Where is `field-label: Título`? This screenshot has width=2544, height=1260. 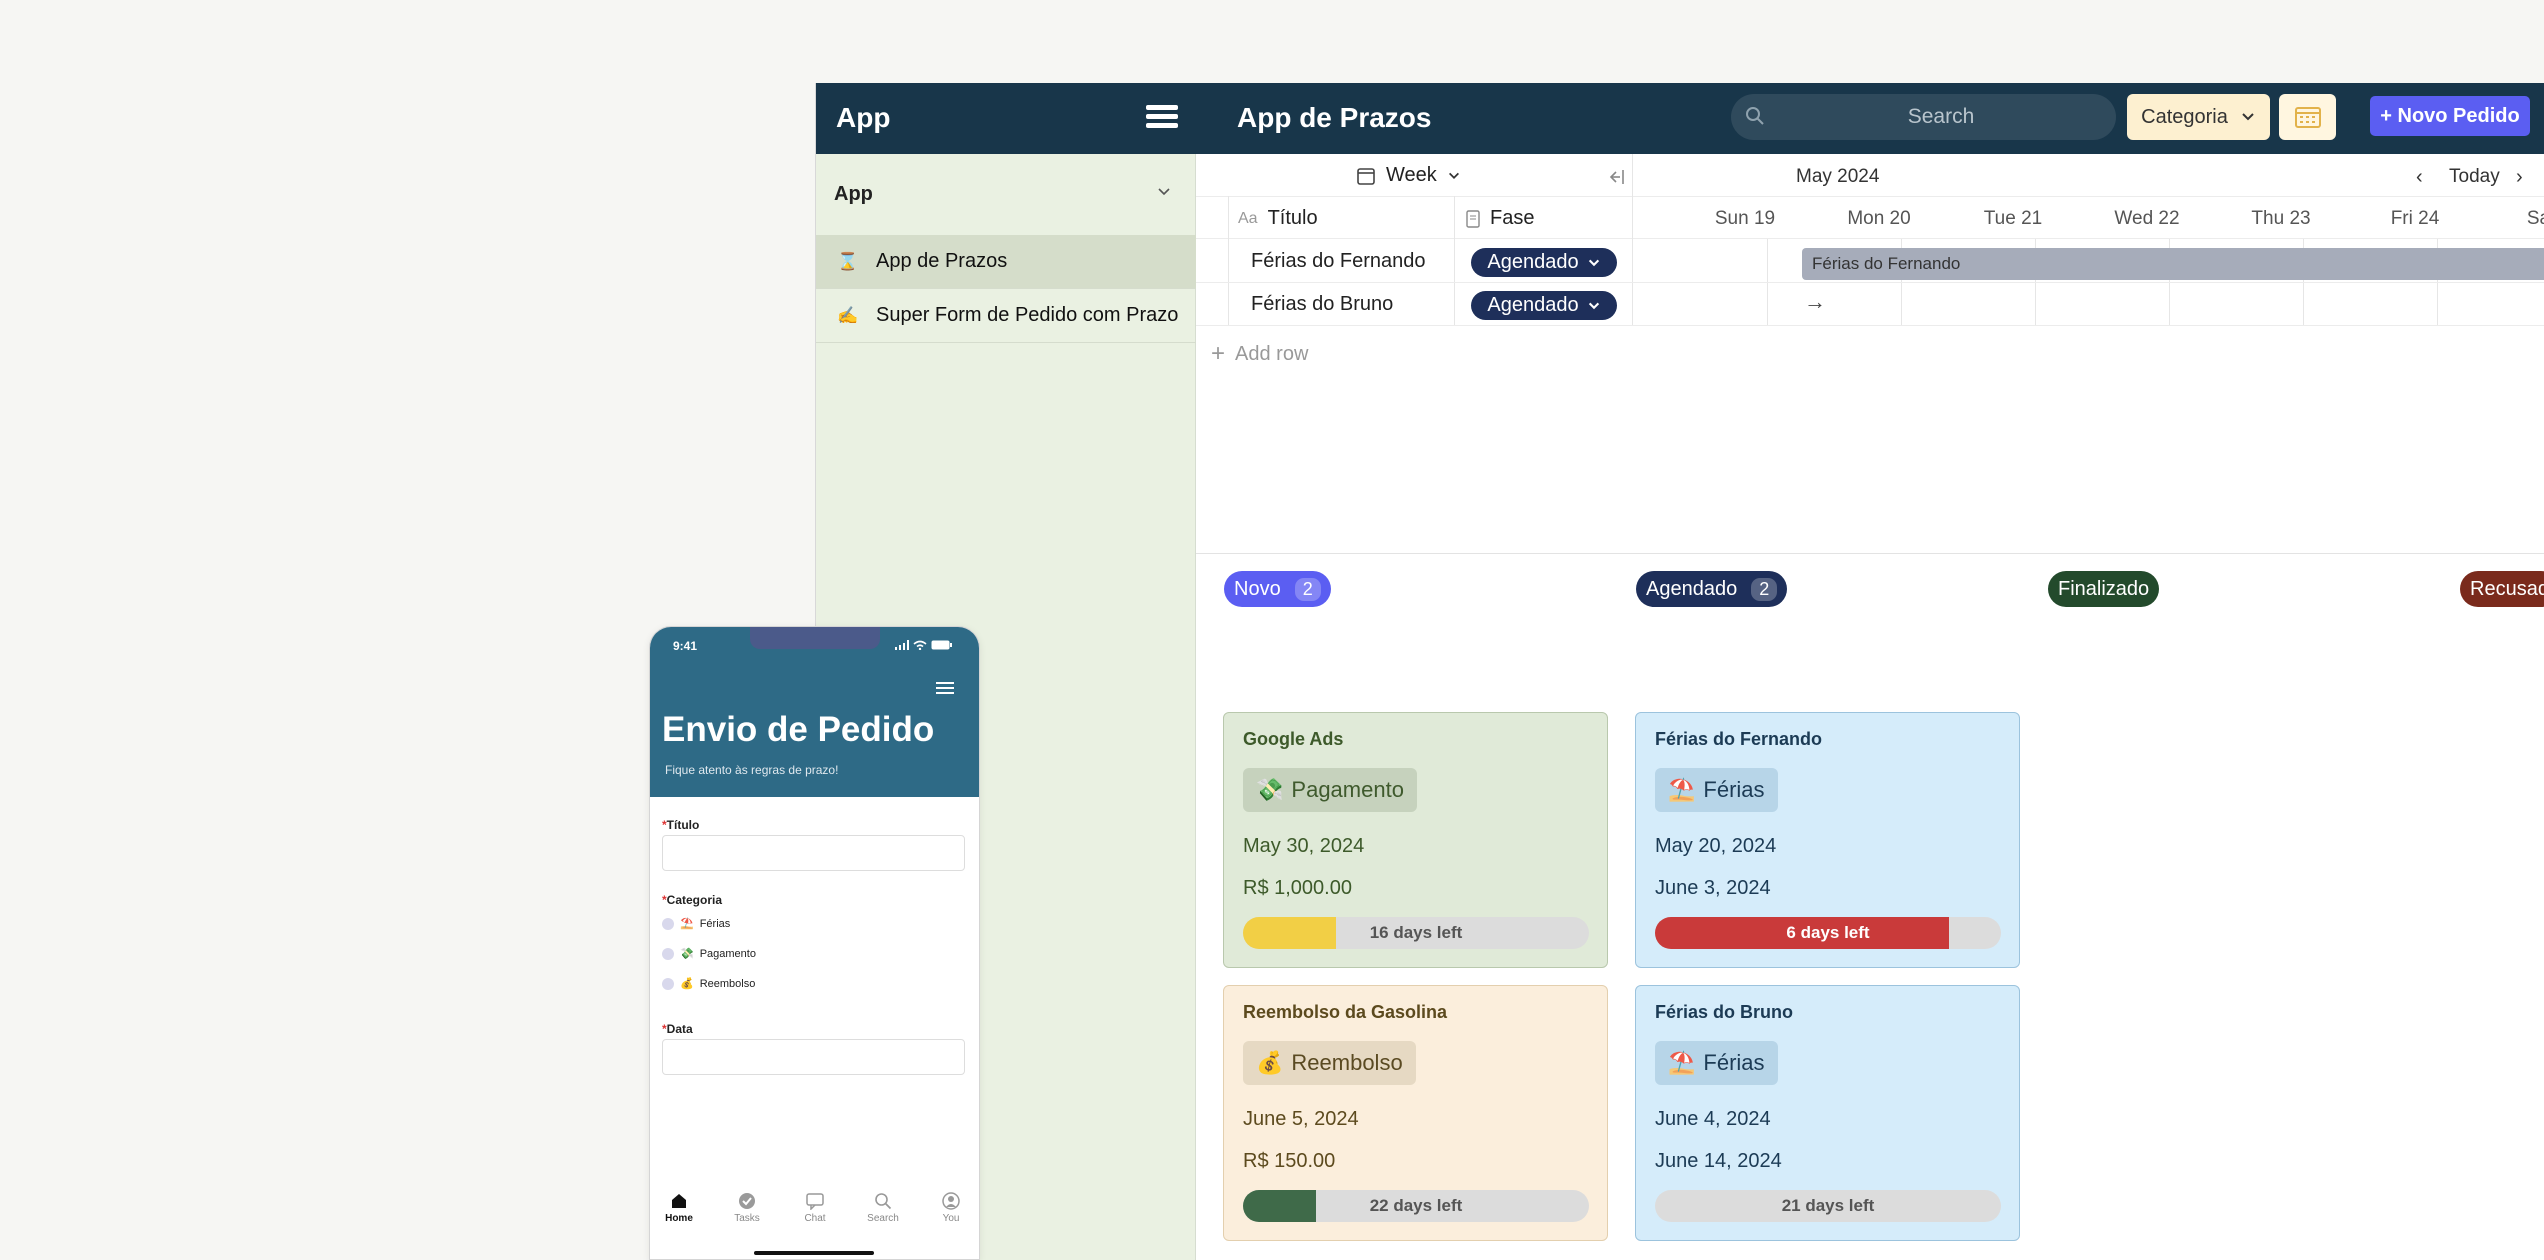 field-label: Título is located at coordinates (683, 825).